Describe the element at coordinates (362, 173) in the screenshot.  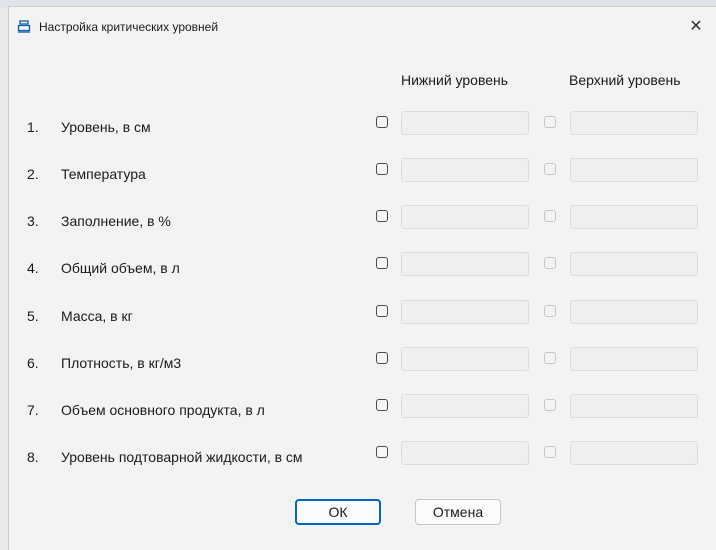
I see `level-row-2: 2. Температура` at that location.